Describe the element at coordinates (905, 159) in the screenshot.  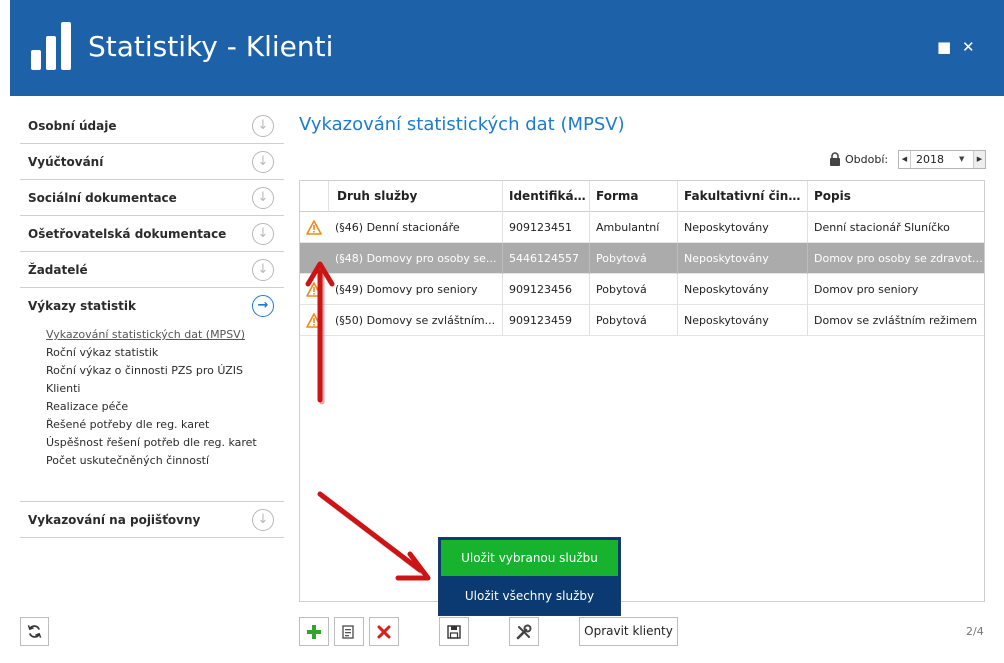
I see `prev-year-icon: ◀` at that location.